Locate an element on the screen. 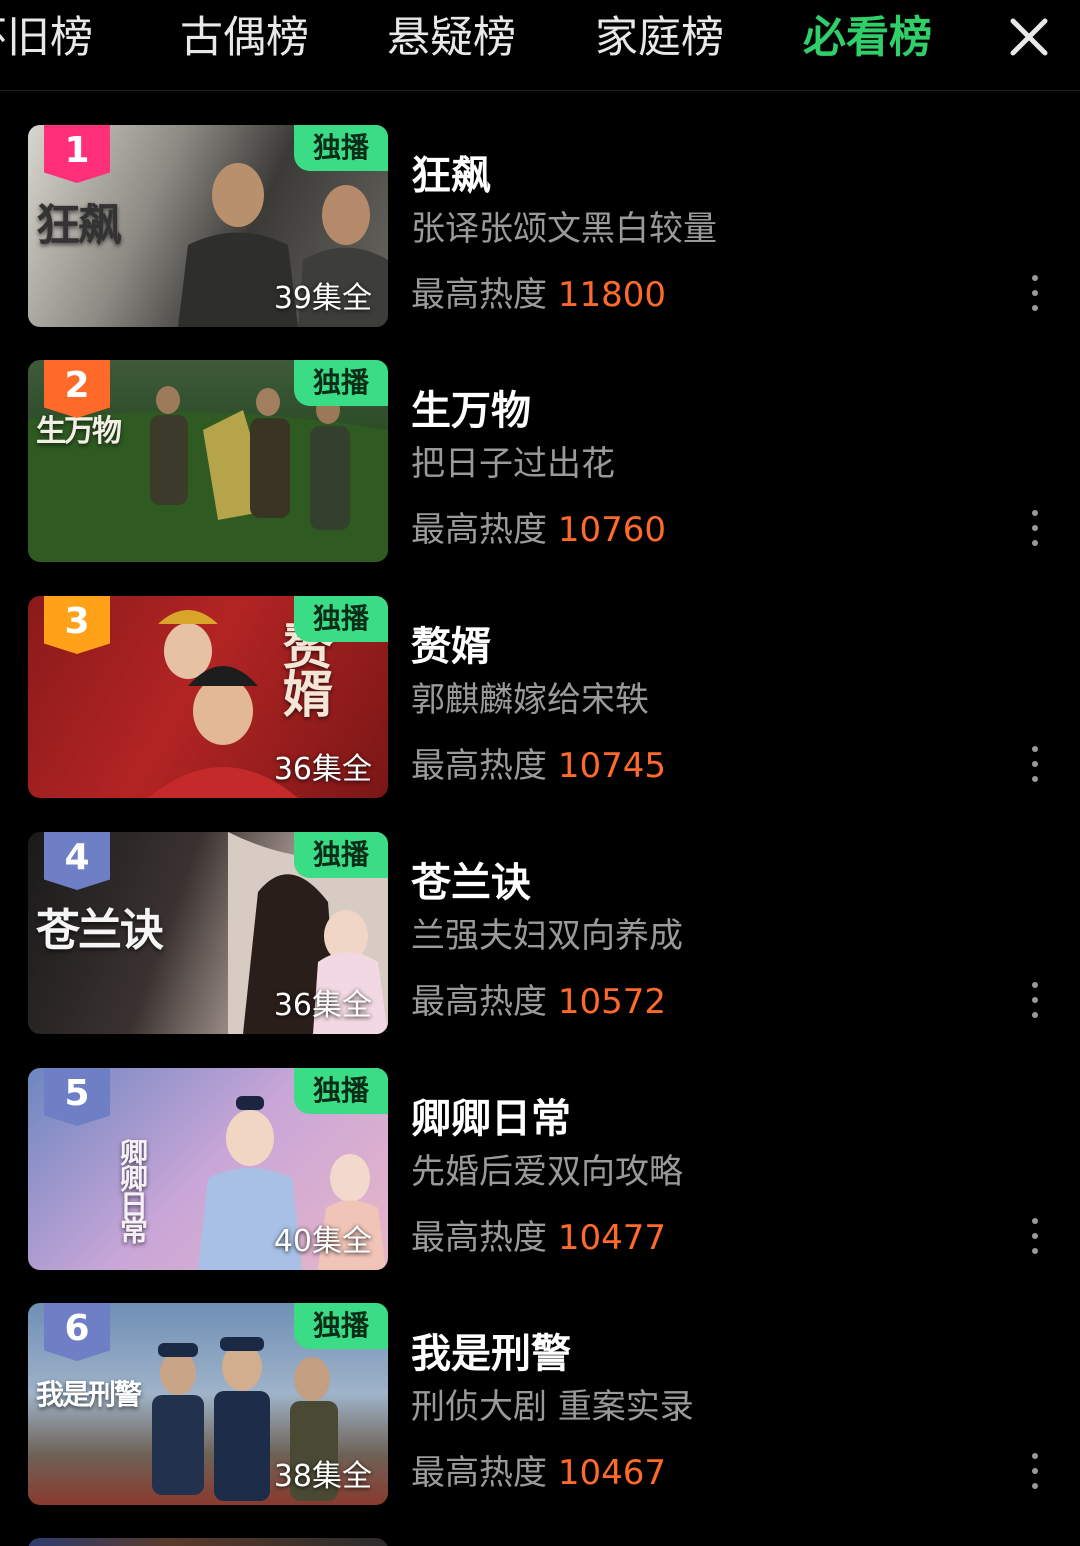  list-item: 生万物 2 独播 生万物 把日子过出花 最高热度 10760 is located at coordinates (540, 462).